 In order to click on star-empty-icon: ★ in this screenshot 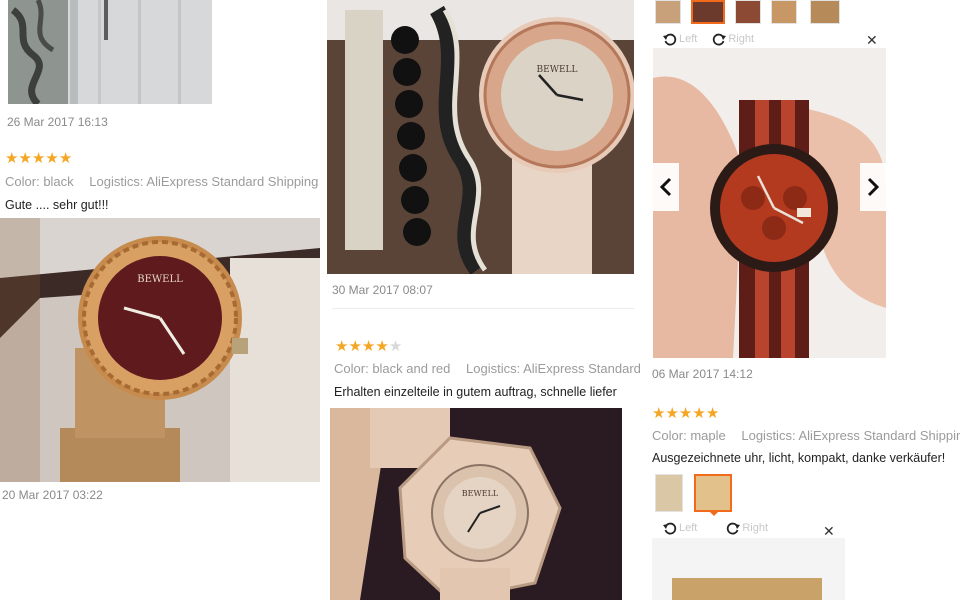, I will do `click(395, 346)`.